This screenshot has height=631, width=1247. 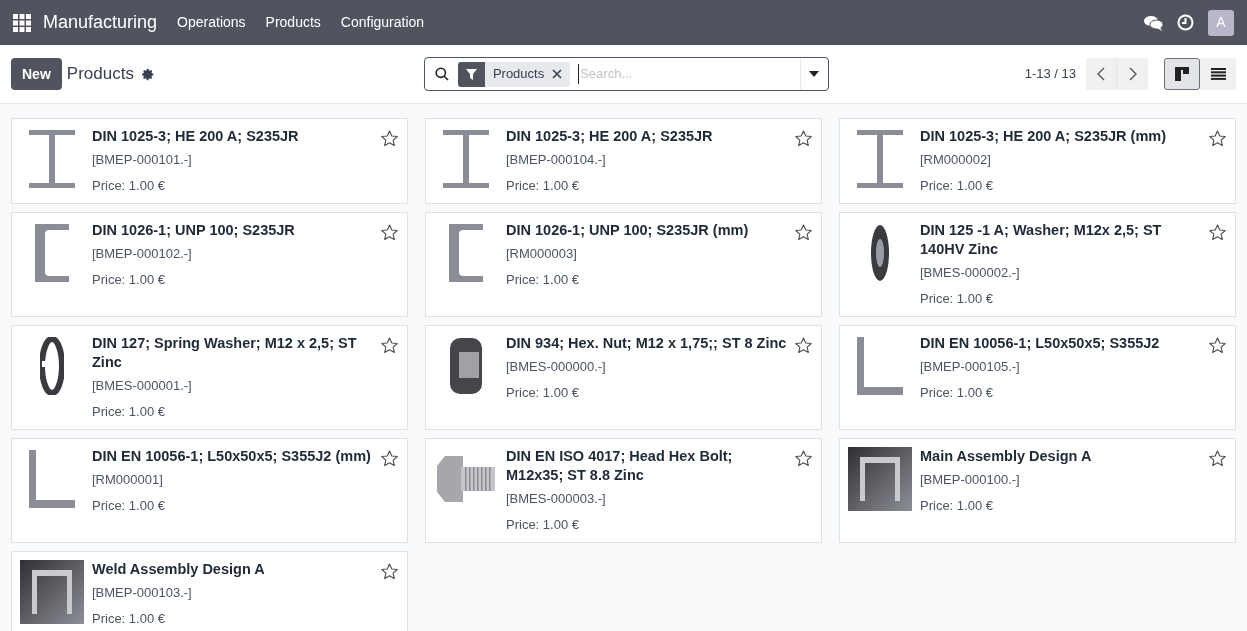 I want to click on page-title: Products, so click(x=100, y=74).